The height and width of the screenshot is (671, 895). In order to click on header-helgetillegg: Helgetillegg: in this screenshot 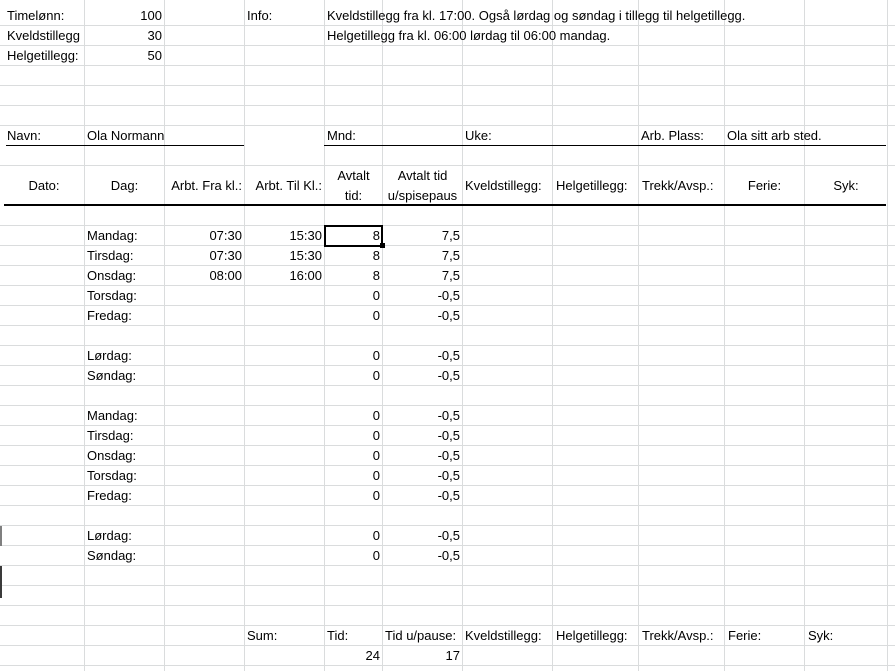, I will do `click(592, 186)`.